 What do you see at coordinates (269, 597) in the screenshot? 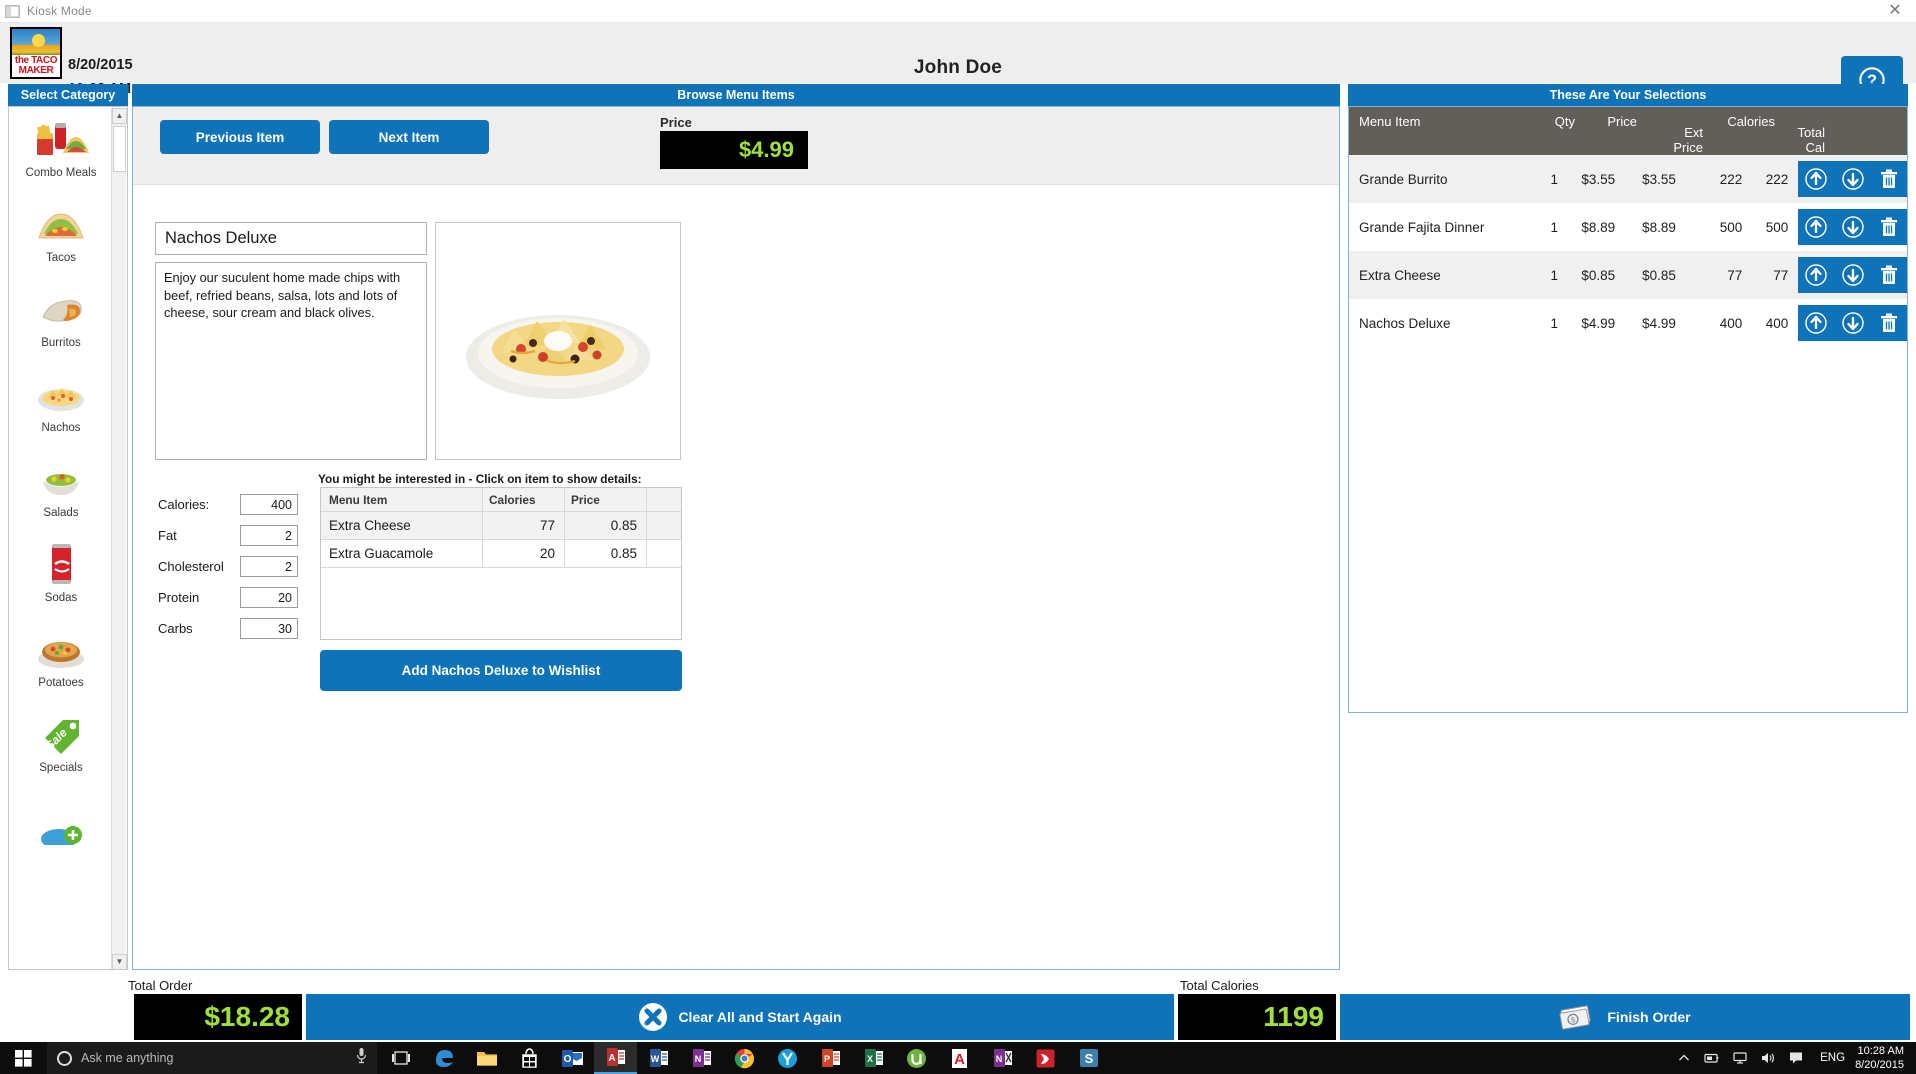
I see `protein-input: 20` at bounding box center [269, 597].